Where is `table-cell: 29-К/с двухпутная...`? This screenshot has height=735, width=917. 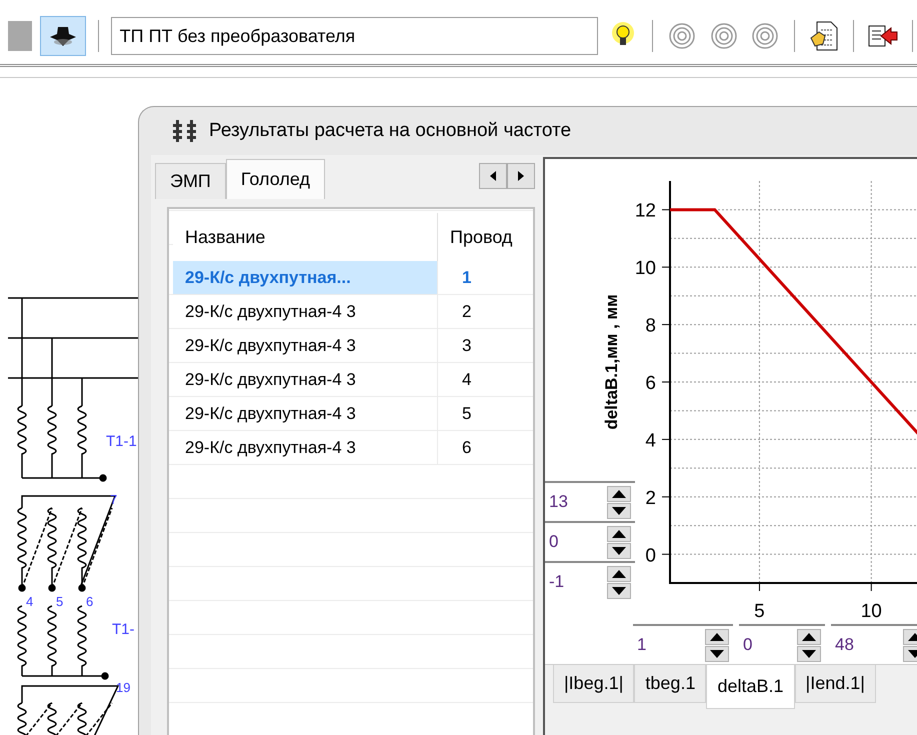 table-cell: 29-К/с двухпутная... is located at coordinates (305, 278).